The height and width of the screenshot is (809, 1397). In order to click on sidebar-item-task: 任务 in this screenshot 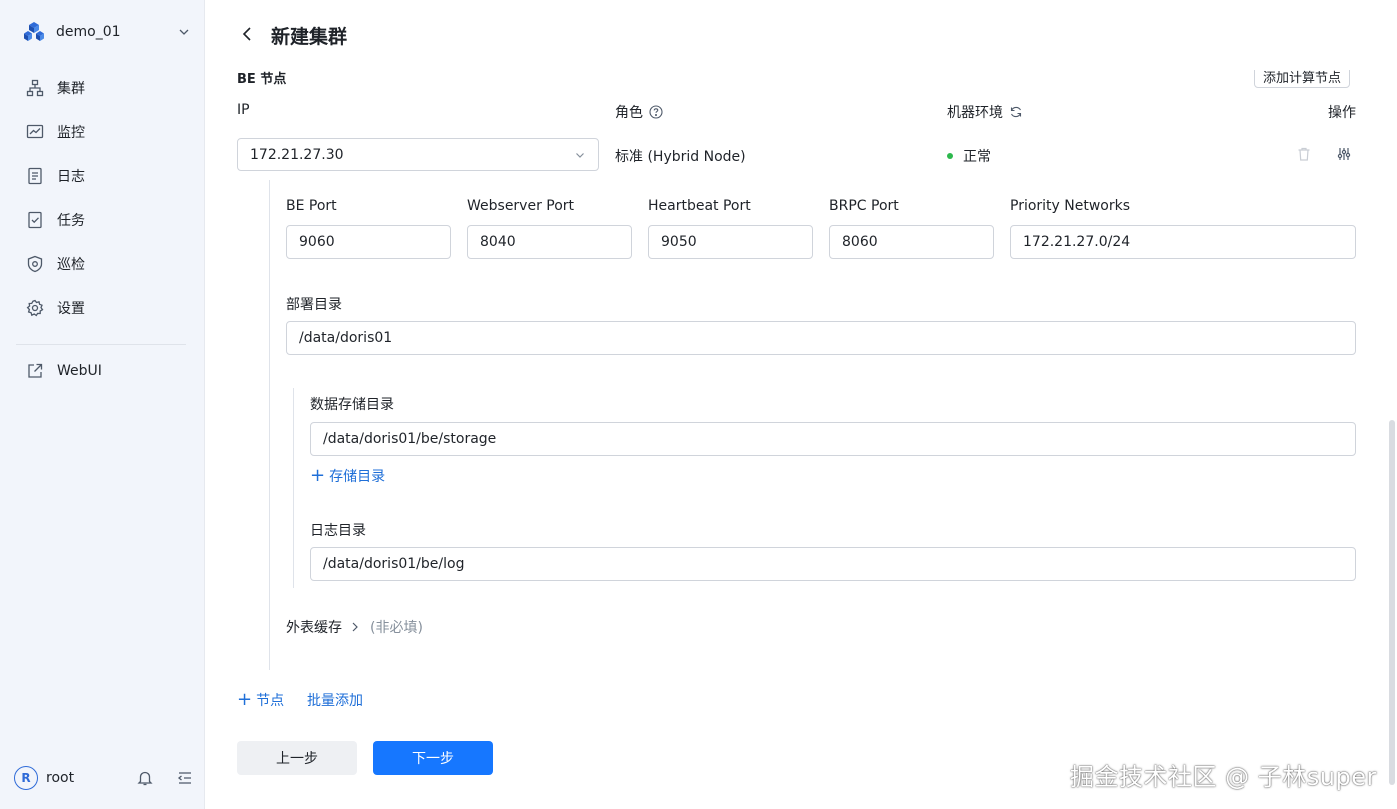, I will do `click(102, 220)`.